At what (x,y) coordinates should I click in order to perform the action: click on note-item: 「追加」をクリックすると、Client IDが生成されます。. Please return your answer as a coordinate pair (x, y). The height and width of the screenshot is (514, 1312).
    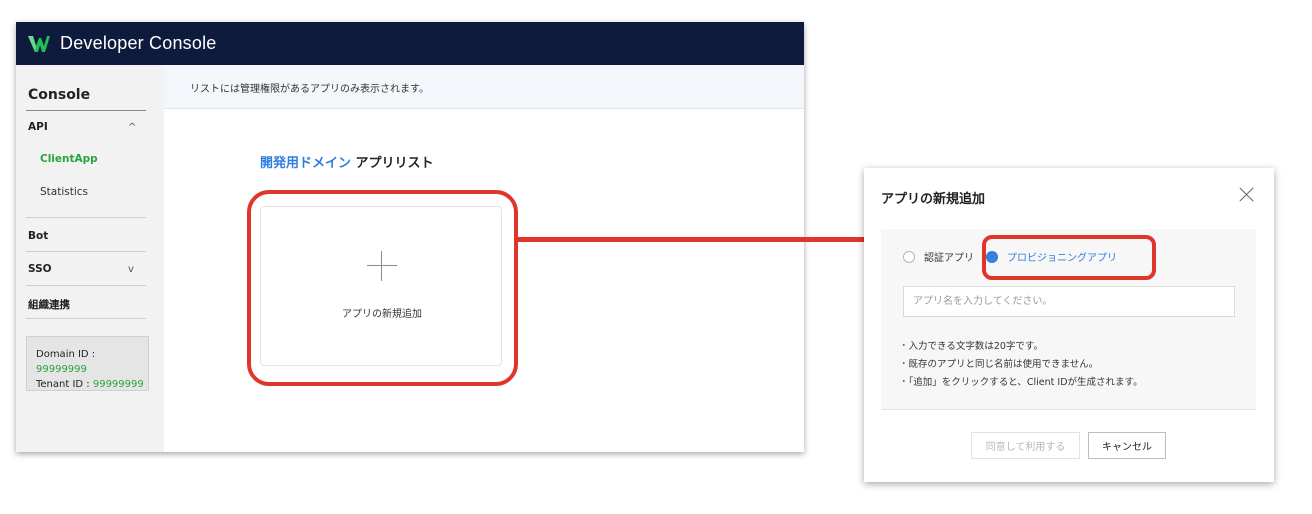
    Looking at the image, I should click on (1021, 383).